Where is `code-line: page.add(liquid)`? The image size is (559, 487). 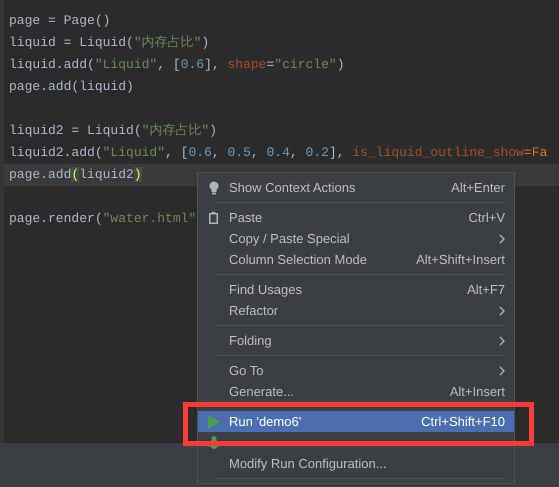
code-line: page.add(liquid) is located at coordinates (71, 86).